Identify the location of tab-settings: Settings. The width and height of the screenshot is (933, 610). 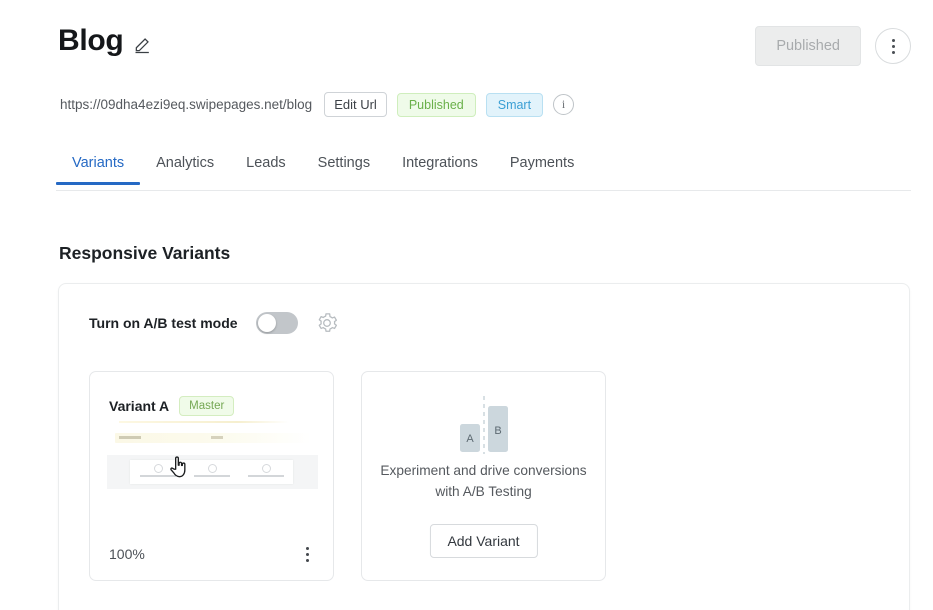
(344, 169).